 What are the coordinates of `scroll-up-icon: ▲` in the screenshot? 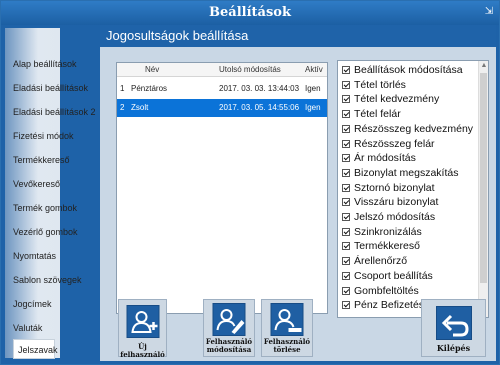 It's located at (483, 66).